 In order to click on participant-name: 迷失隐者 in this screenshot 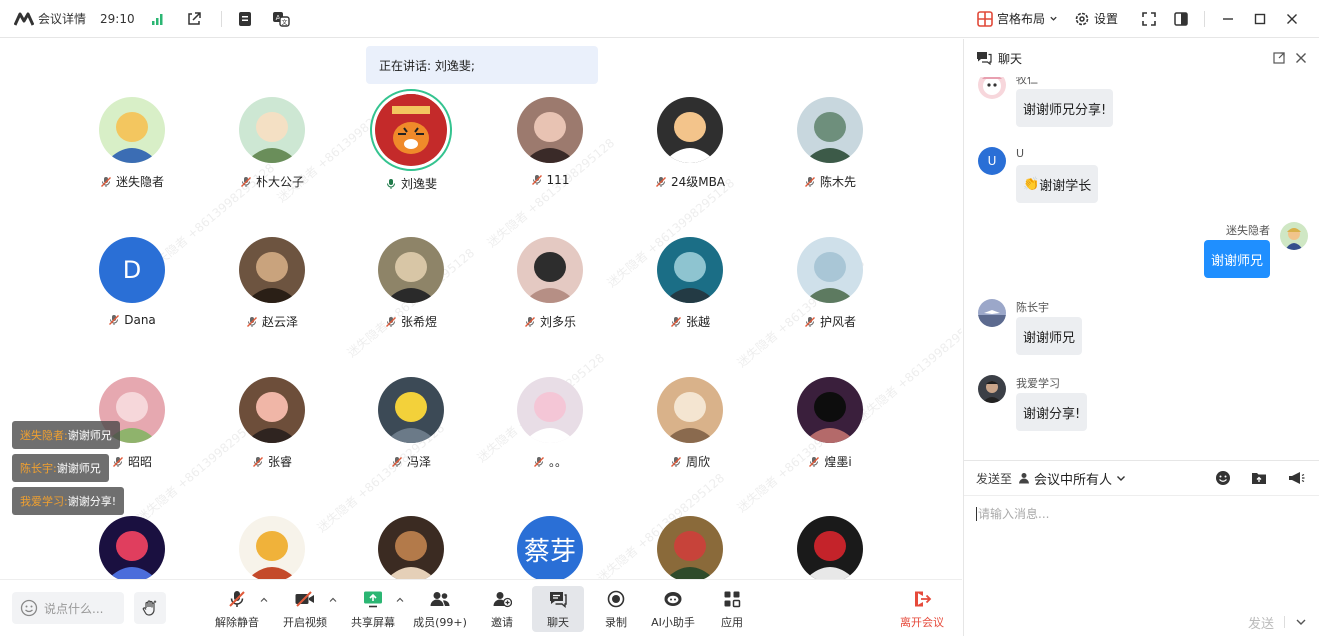, I will do `click(139, 182)`.